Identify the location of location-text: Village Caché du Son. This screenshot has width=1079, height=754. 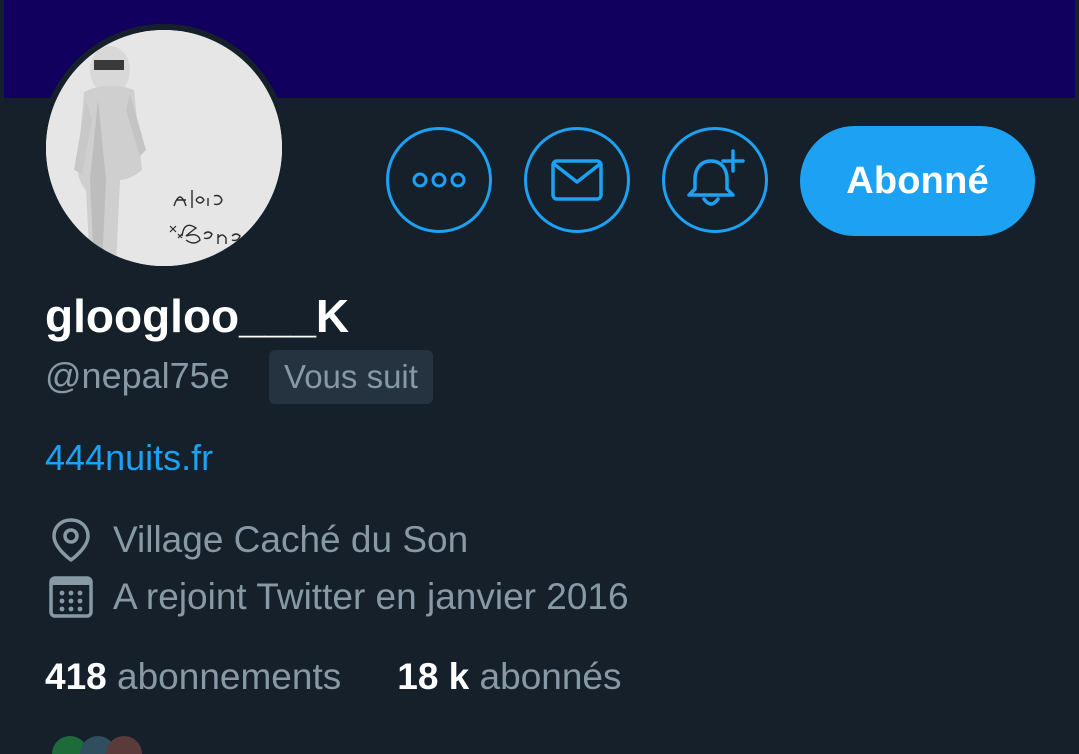
(291, 539).